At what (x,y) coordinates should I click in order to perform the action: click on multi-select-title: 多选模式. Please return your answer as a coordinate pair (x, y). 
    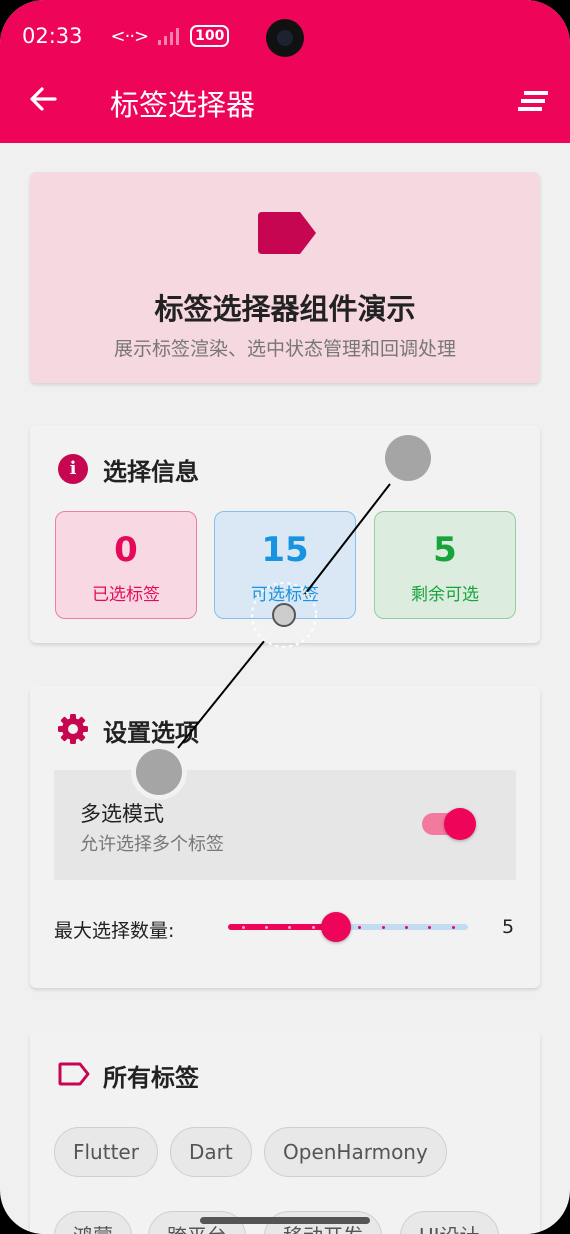
    Looking at the image, I should click on (122, 814).